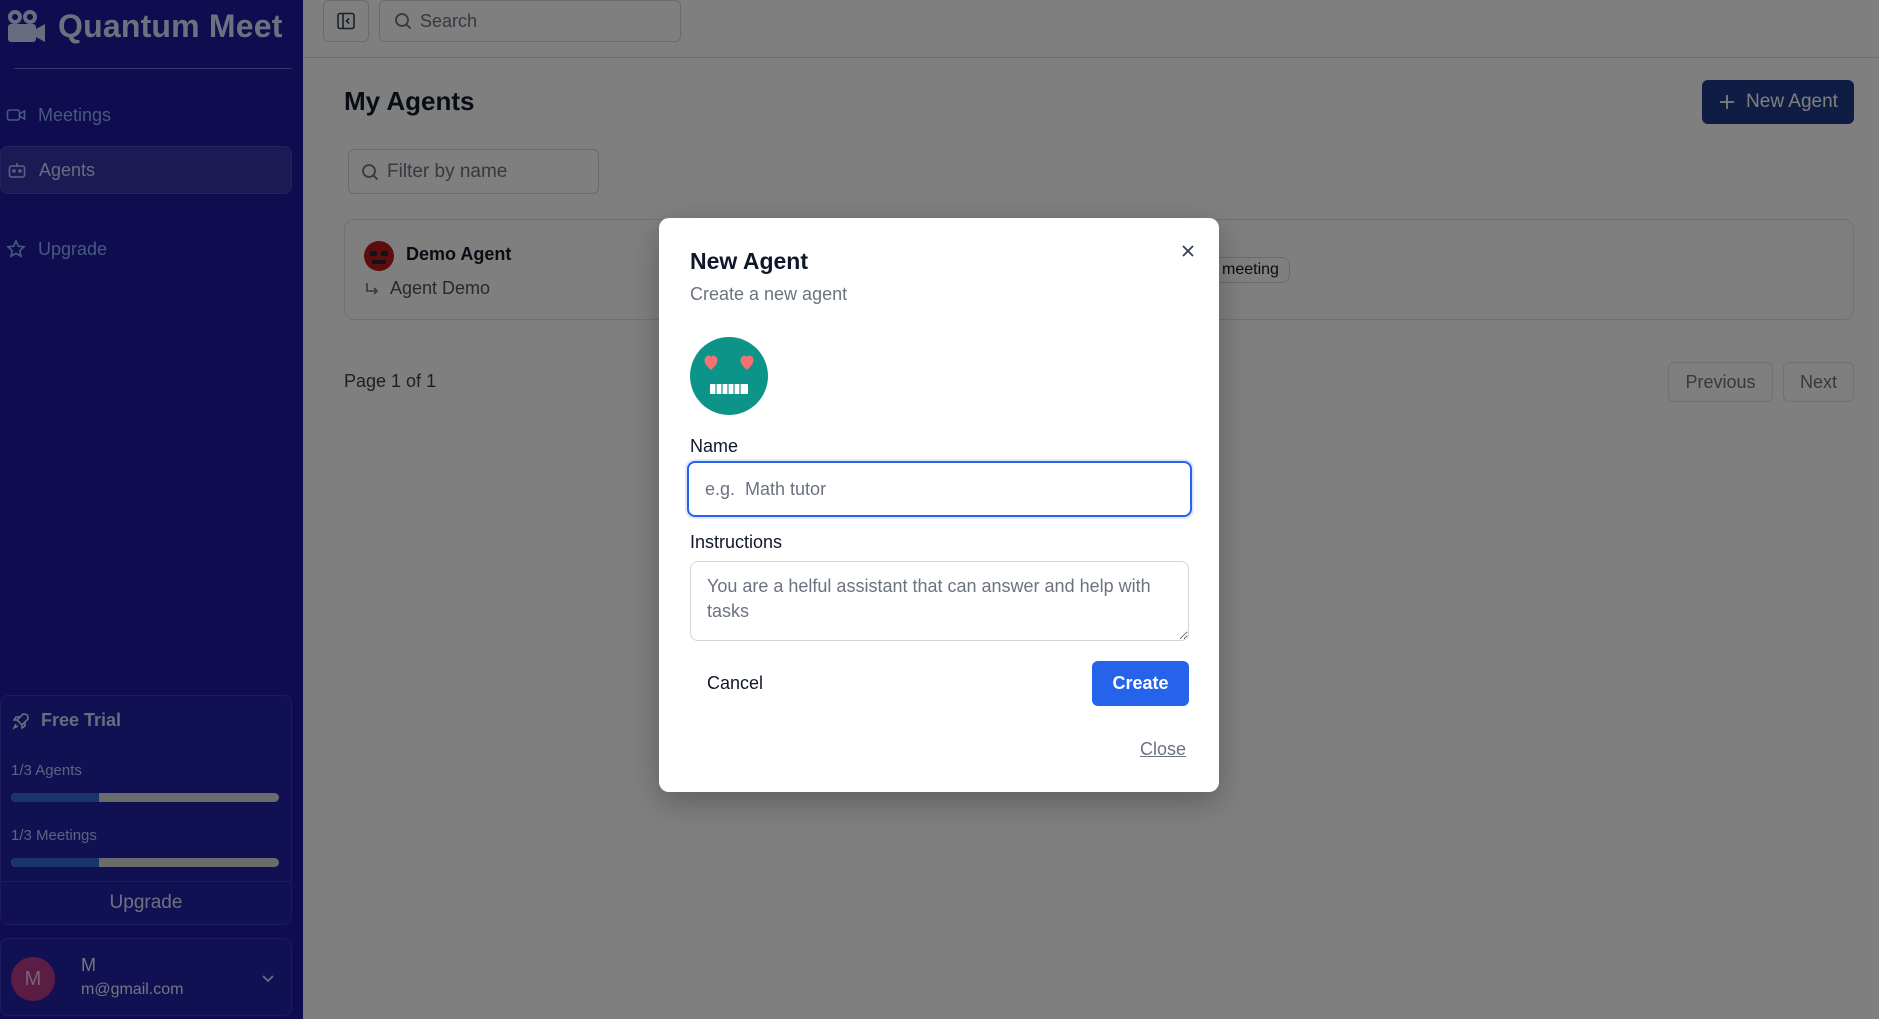 This screenshot has height=1019, width=1879. I want to click on agent-avatar-preview-icon, so click(729, 376).